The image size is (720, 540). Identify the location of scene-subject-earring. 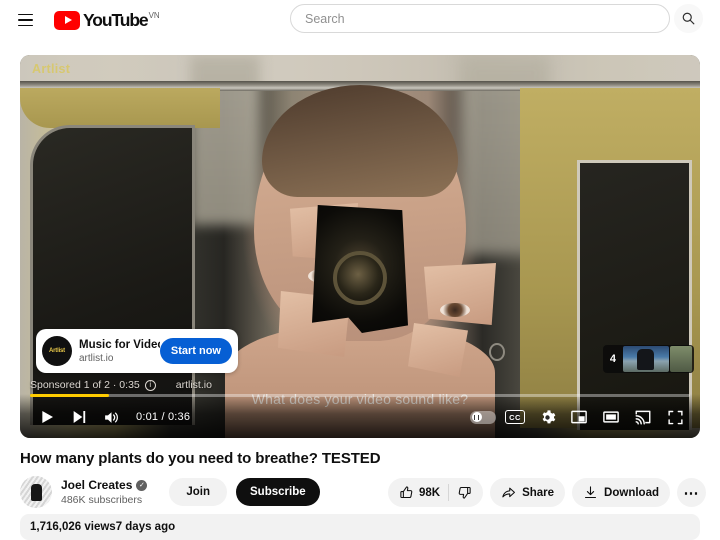
(497, 352).